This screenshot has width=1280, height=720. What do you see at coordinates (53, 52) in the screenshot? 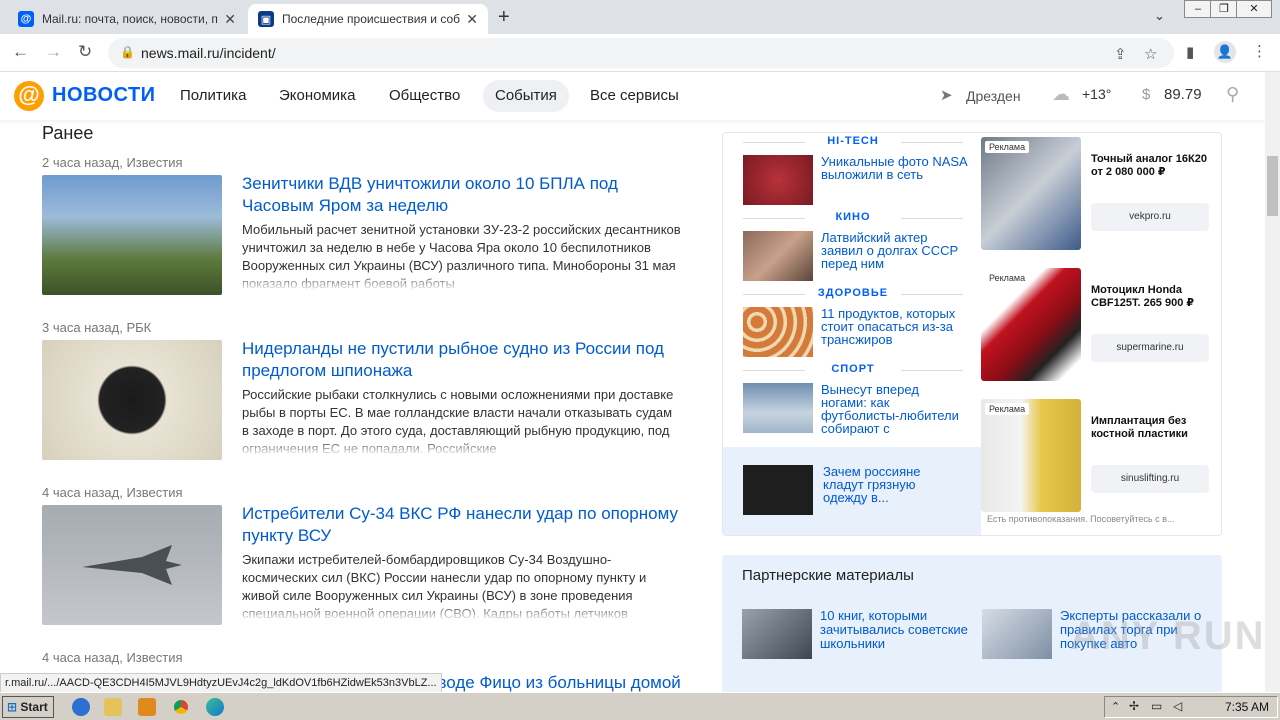
I see `forward-icon: →` at bounding box center [53, 52].